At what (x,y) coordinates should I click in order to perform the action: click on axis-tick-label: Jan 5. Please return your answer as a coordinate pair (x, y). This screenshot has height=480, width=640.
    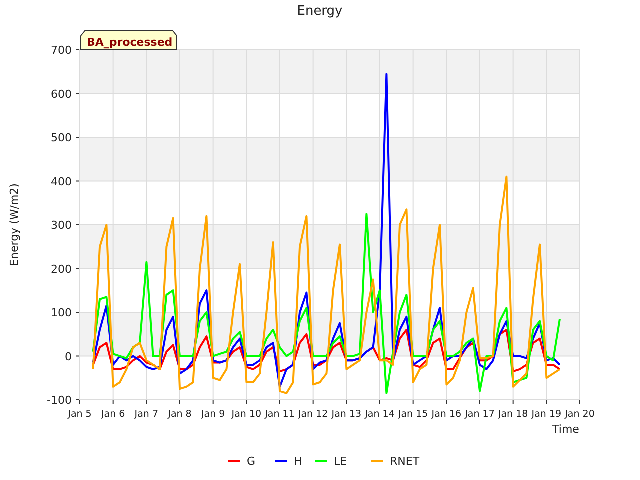
    Looking at the image, I should click on (80, 414).